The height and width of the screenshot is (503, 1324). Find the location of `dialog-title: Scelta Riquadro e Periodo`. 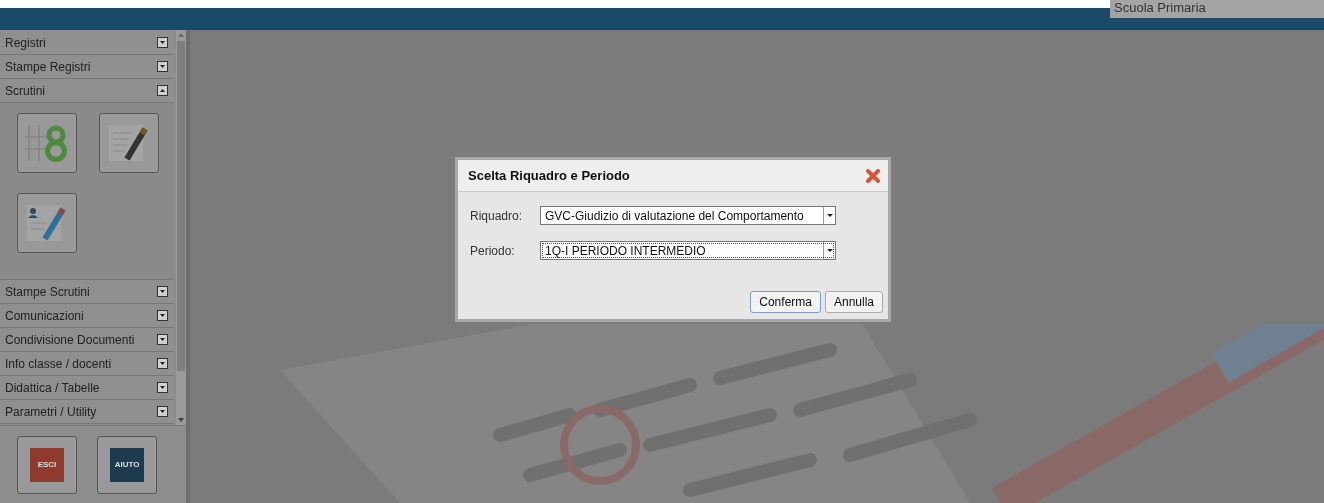

dialog-title: Scelta Riquadro e Periodo is located at coordinates (549, 175).